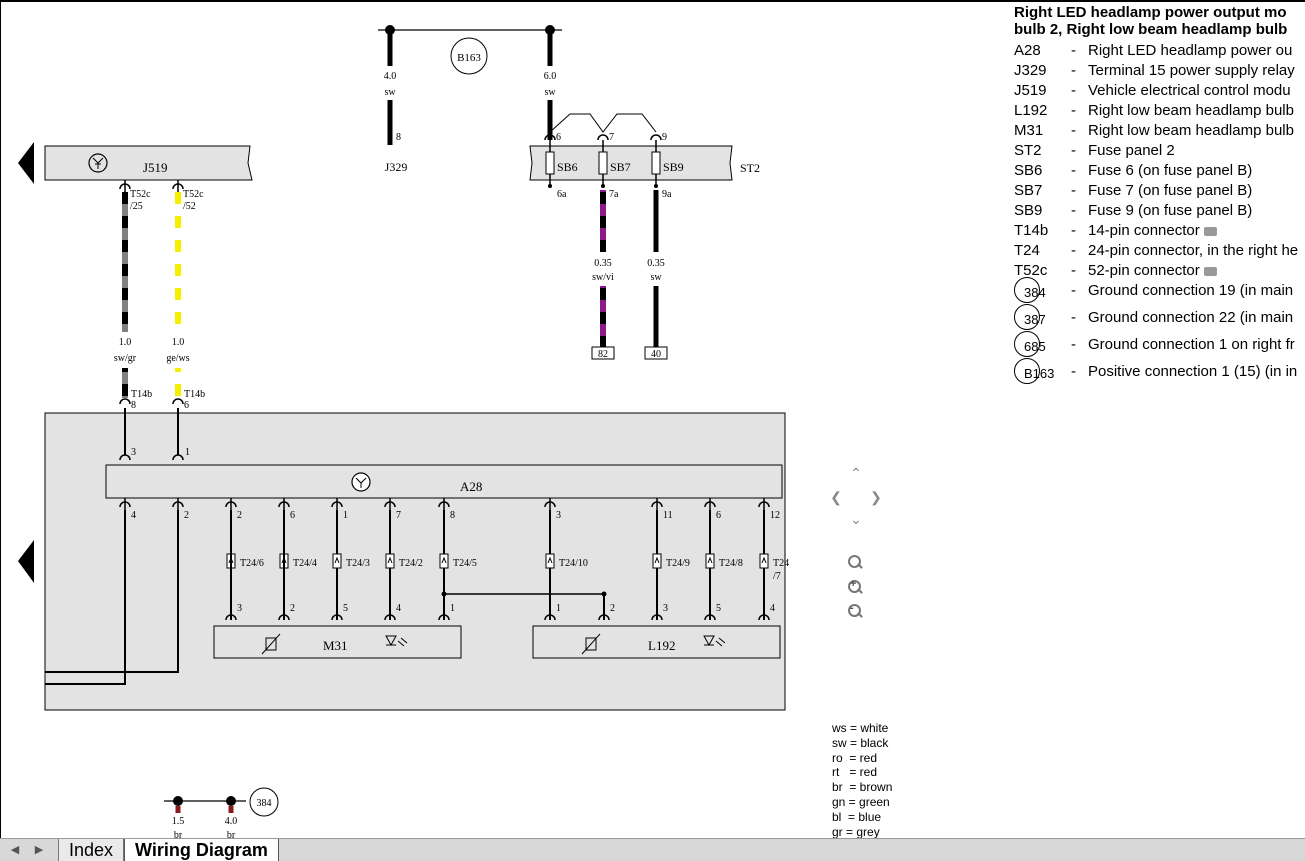 This screenshot has width=1305, height=861. What do you see at coordinates (665, 608) in the screenshot?
I see `l192-pin-number: 3` at bounding box center [665, 608].